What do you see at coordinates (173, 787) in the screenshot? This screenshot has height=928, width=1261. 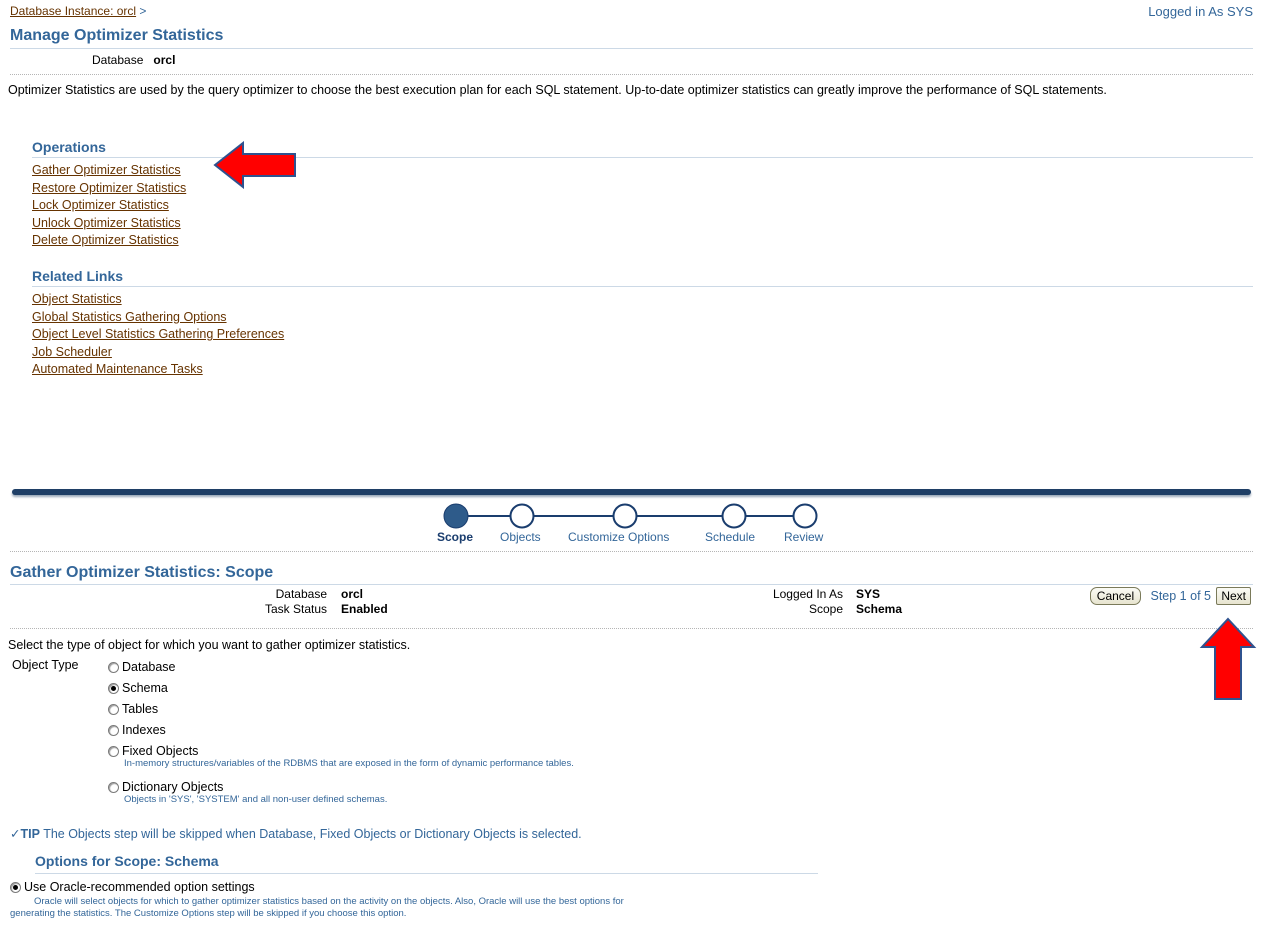 I see `radio-dictionary-objects-label: Dictionary Objects` at bounding box center [173, 787].